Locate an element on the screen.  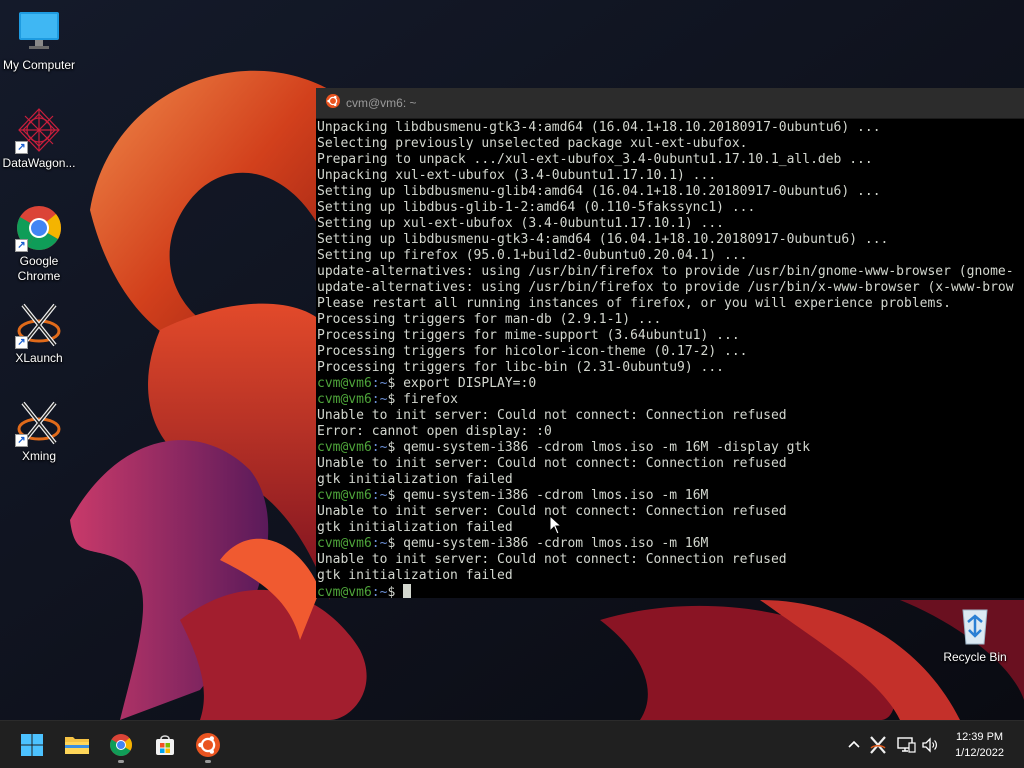
x-icon is located at coordinates (878, 745).